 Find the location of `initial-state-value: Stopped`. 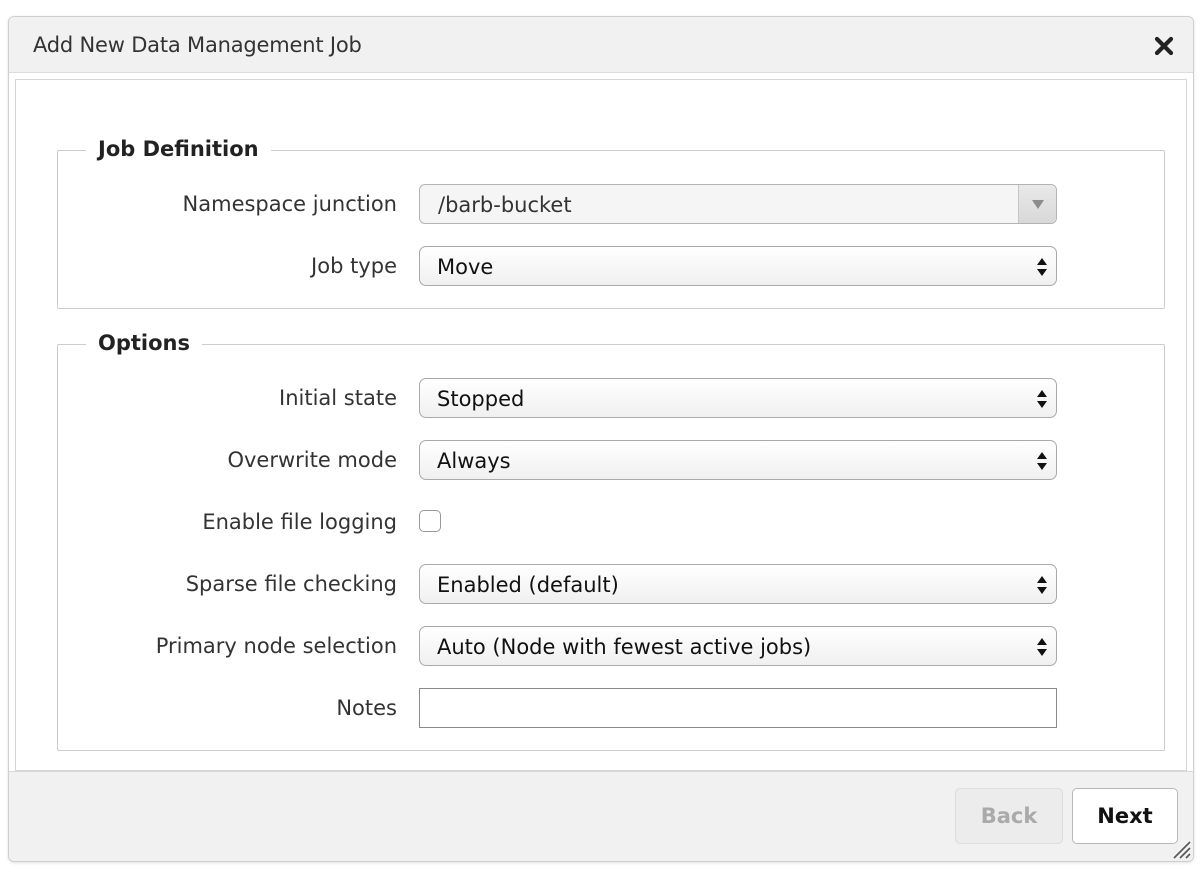

initial-state-value: Stopped is located at coordinates (481, 399).